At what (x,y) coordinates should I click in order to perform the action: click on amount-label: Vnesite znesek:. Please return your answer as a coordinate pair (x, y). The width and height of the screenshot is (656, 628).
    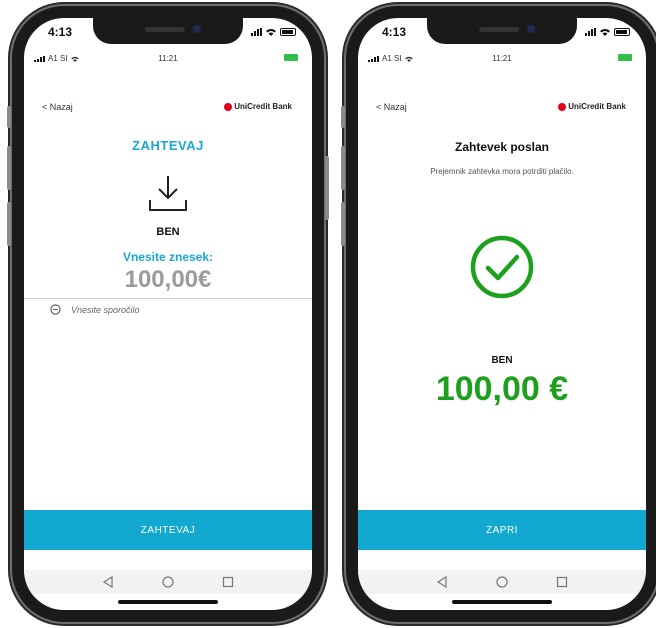
    Looking at the image, I should click on (168, 257).